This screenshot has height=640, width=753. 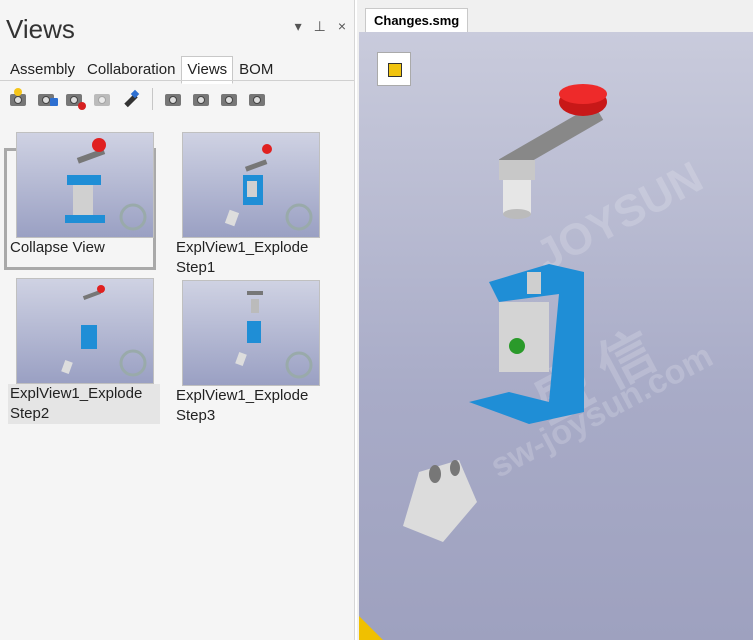 What do you see at coordinates (103, 99) in the screenshot?
I see `refresh-view-icon` at bounding box center [103, 99].